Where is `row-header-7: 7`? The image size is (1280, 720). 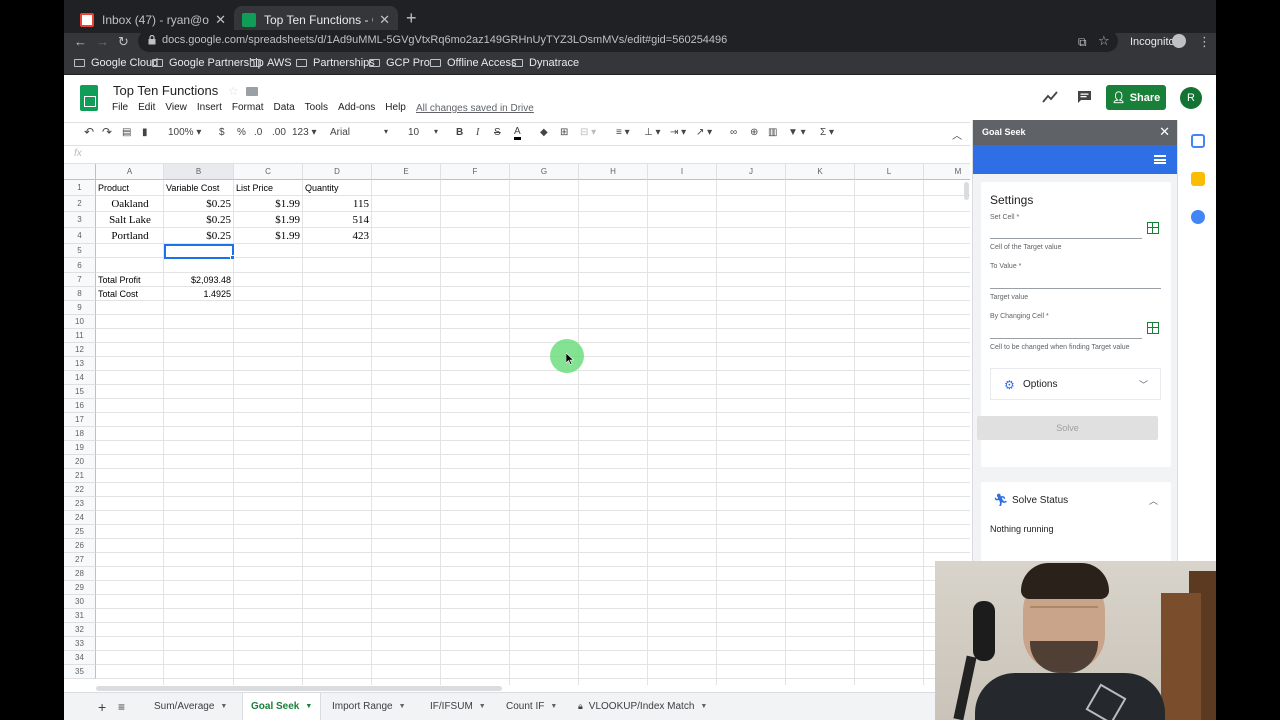 row-header-7: 7 is located at coordinates (80, 280).